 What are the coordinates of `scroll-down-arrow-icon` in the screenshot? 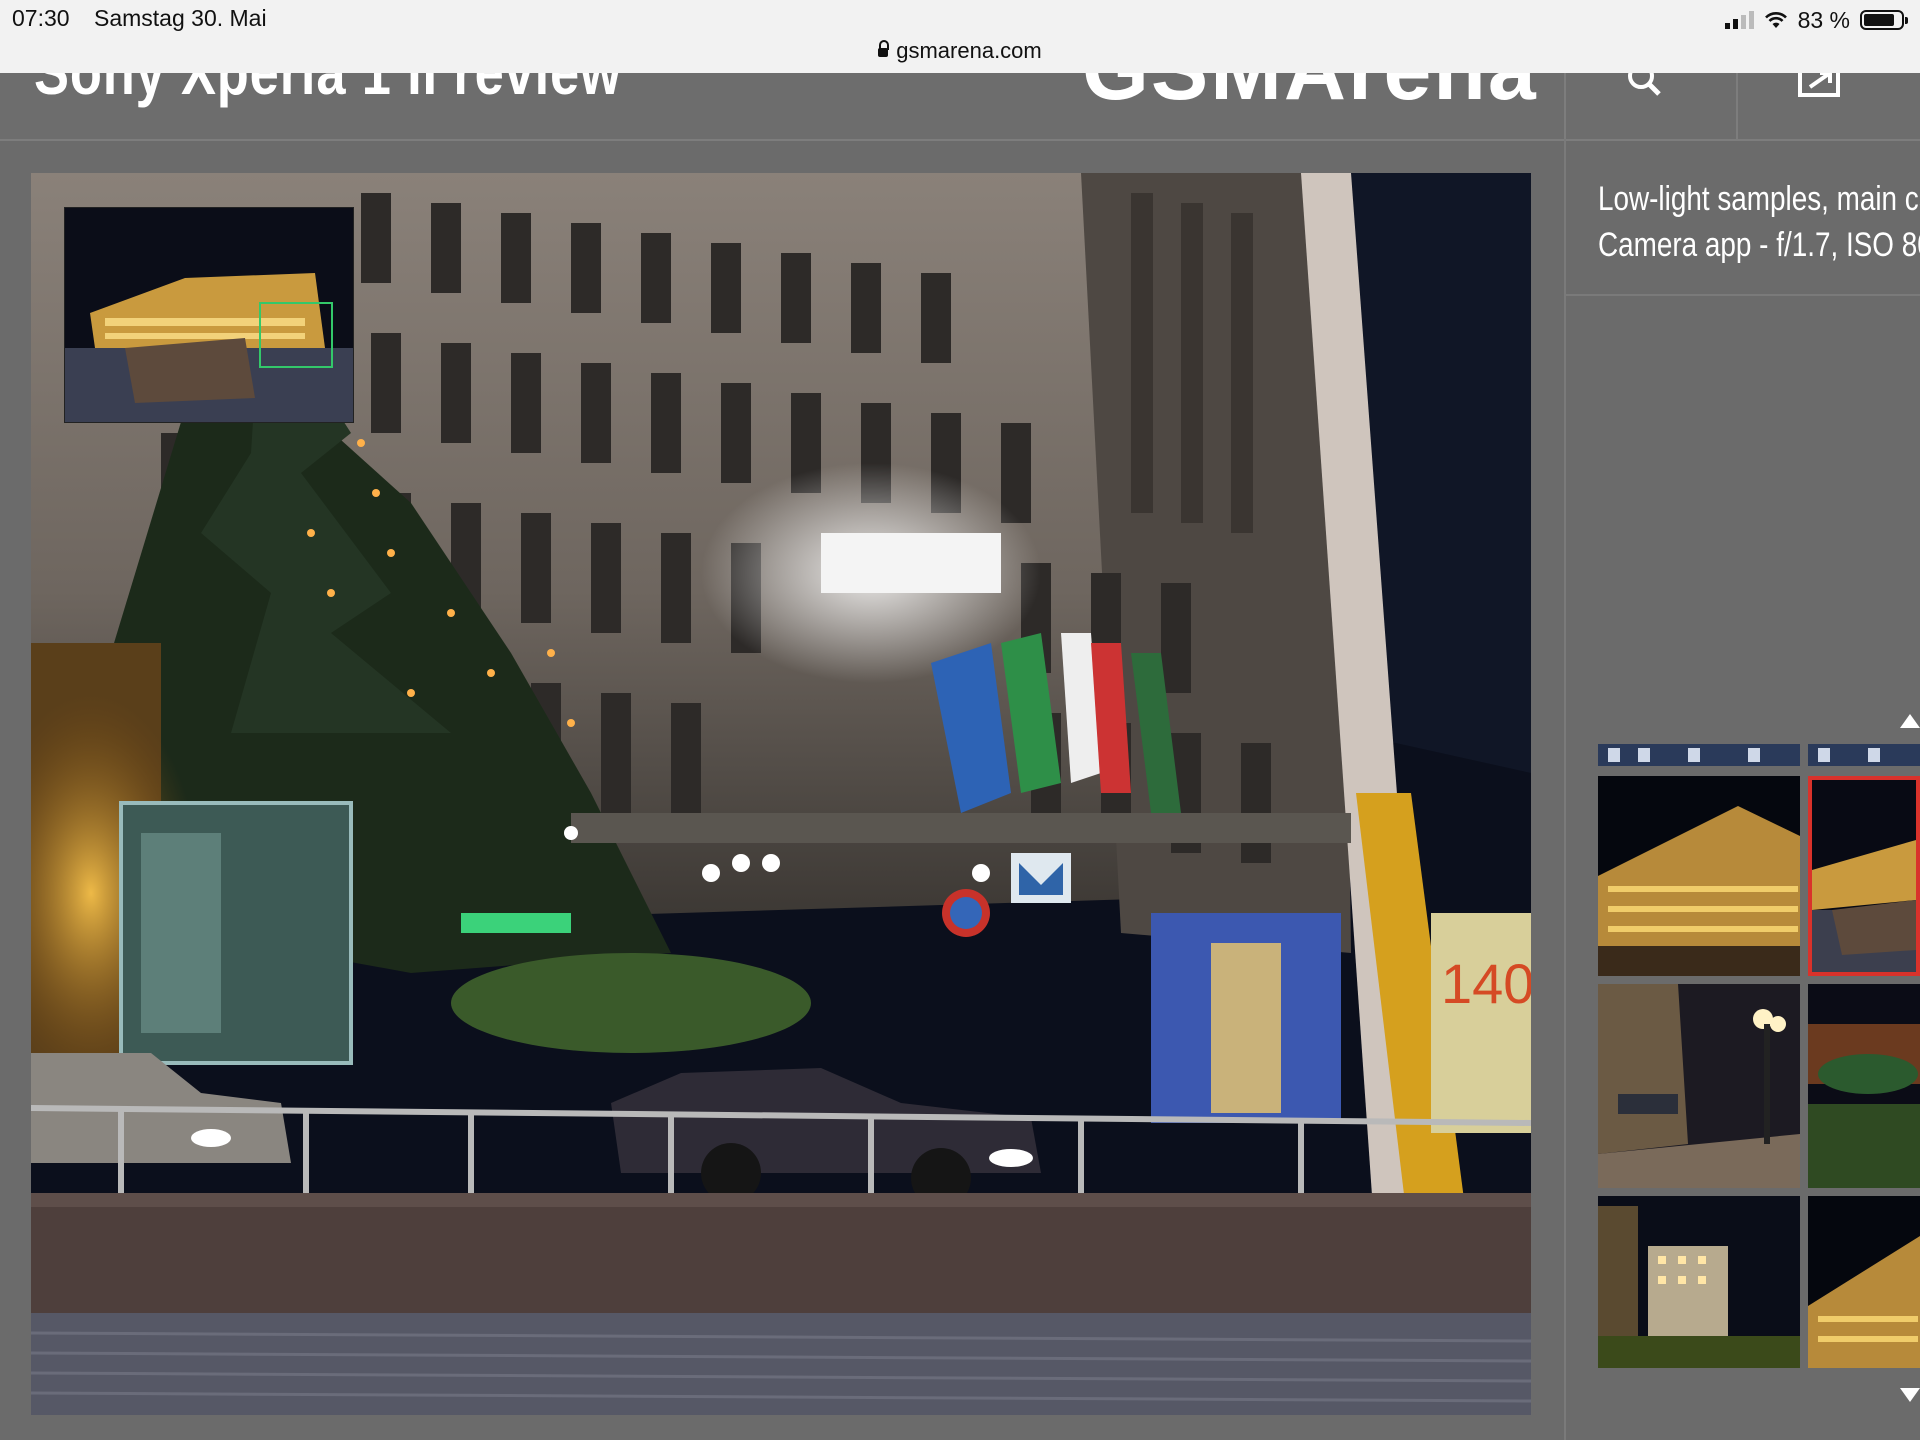 It's located at (1910, 1395).